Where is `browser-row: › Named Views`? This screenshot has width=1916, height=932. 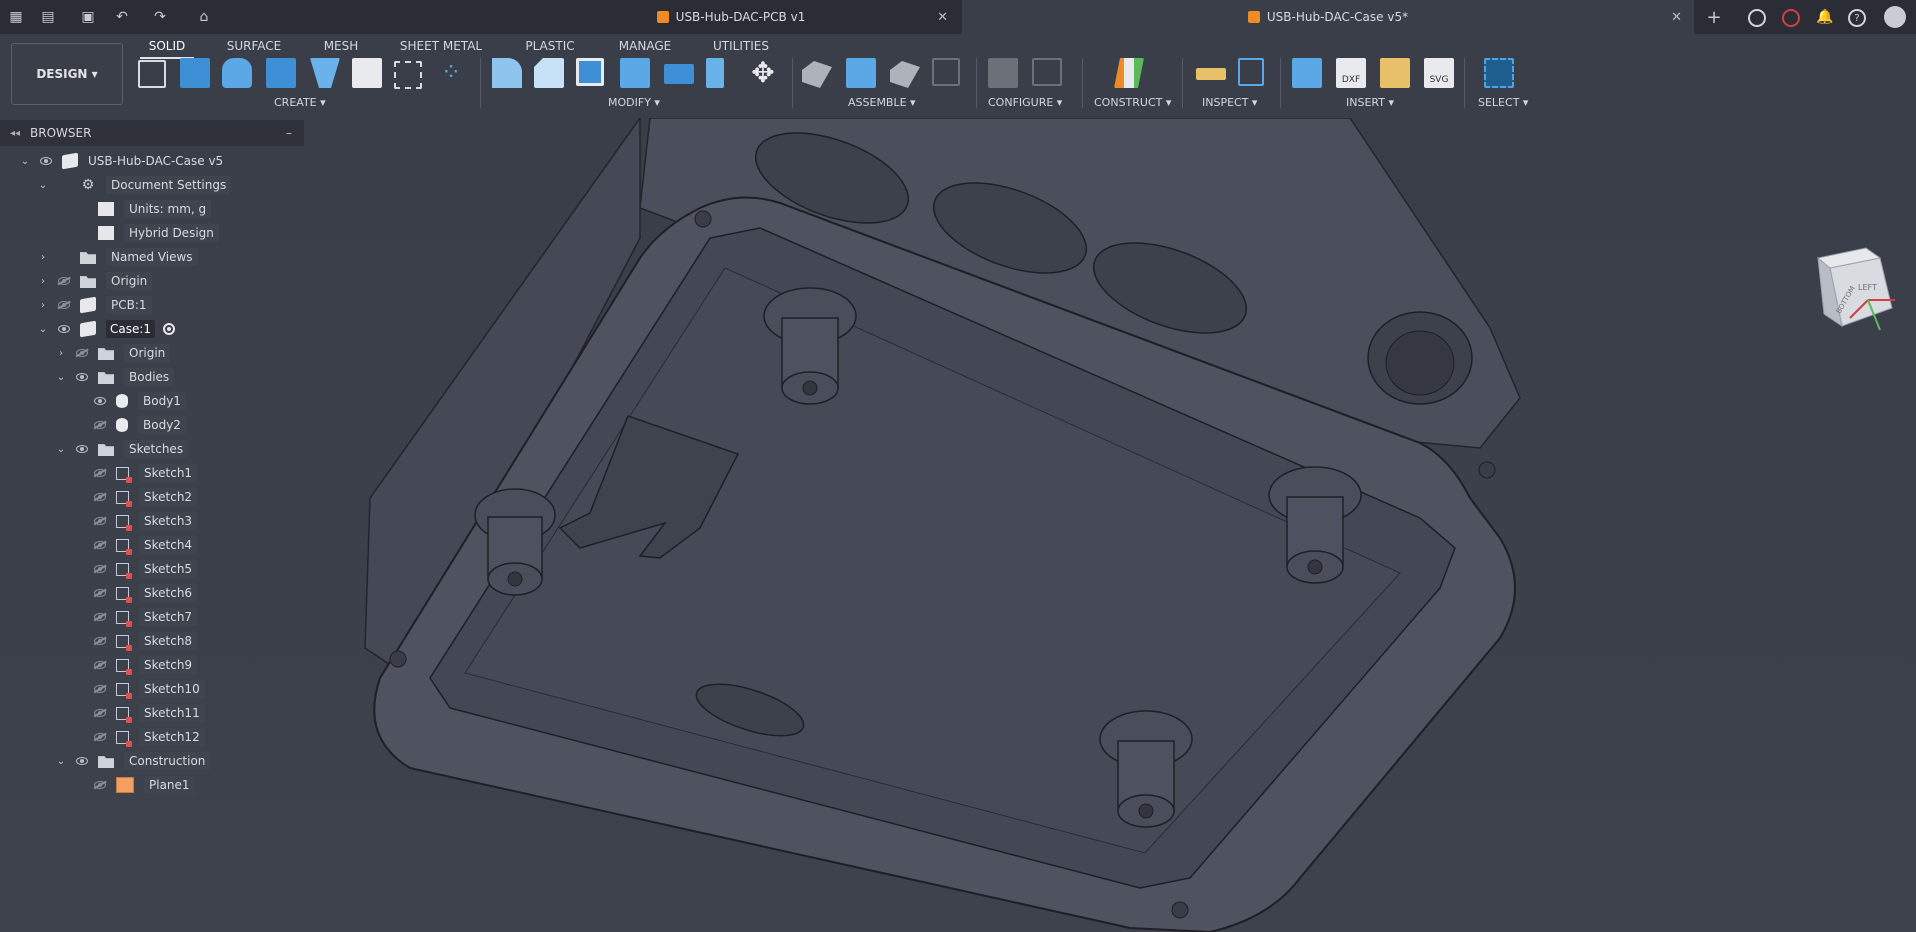 browser-row: › Named Views is located at coordinates (117, 257).